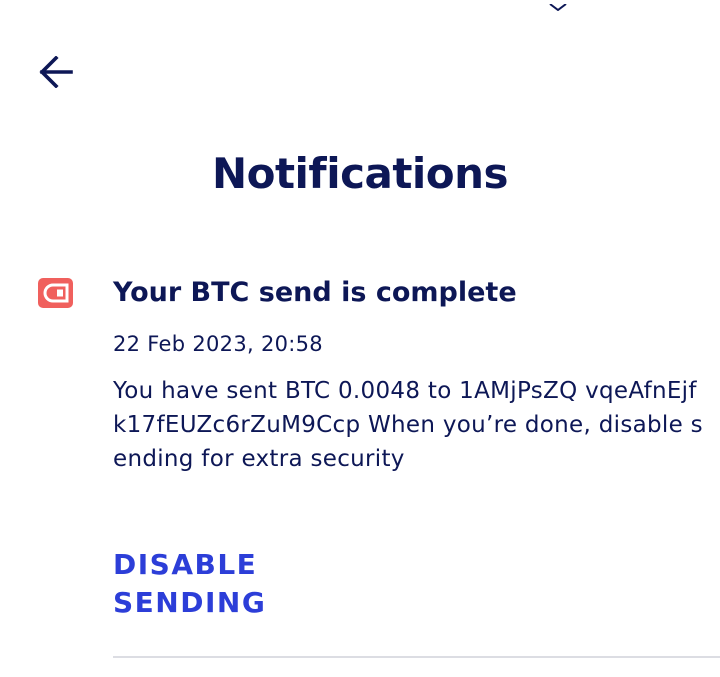 This screenshot has height=677, width=720. Describe the element at coordinates (55, 293) in the screenshot. I see `wallet-icon` at that location.